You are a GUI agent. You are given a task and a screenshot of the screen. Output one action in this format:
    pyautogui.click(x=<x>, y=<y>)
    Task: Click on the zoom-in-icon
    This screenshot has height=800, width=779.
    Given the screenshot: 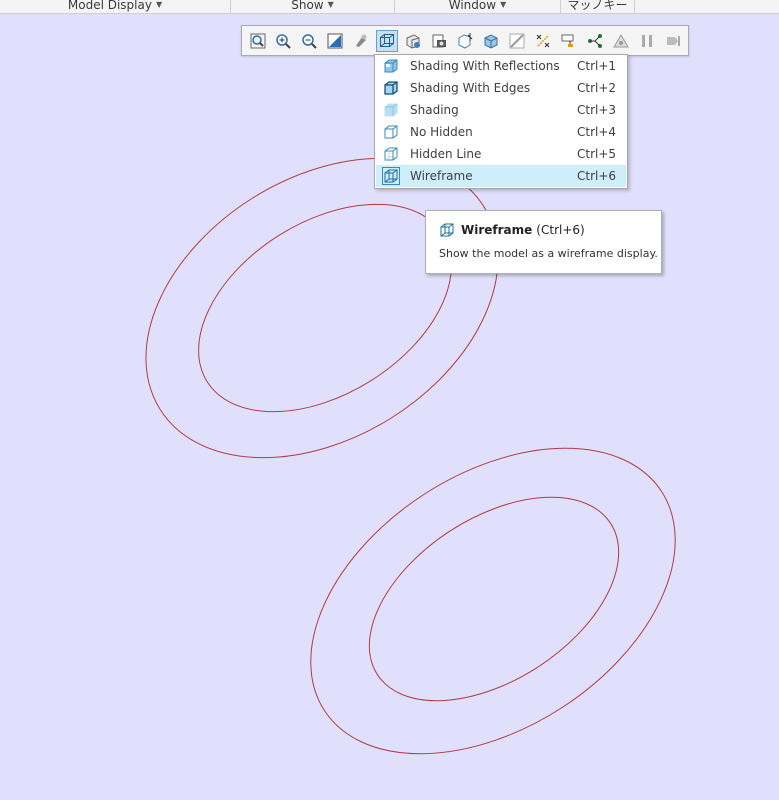 What is the action you would take?
    pyautogui.click(x=283, y=41)
    